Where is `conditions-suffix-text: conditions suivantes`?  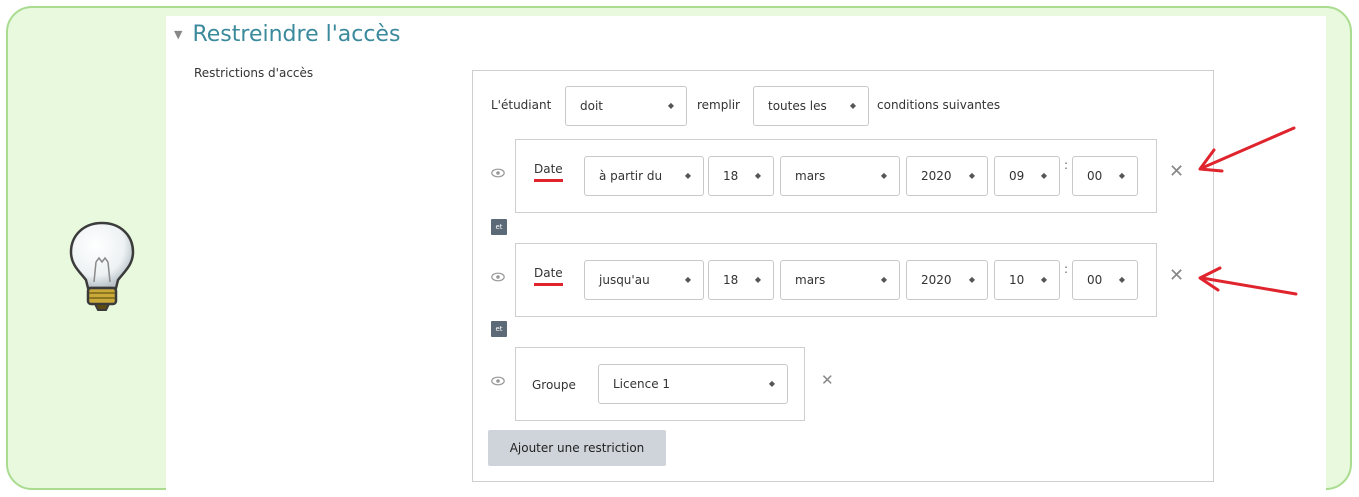
conditions-suffix-text: conditions suivantes is located at coordinates (939, 105).